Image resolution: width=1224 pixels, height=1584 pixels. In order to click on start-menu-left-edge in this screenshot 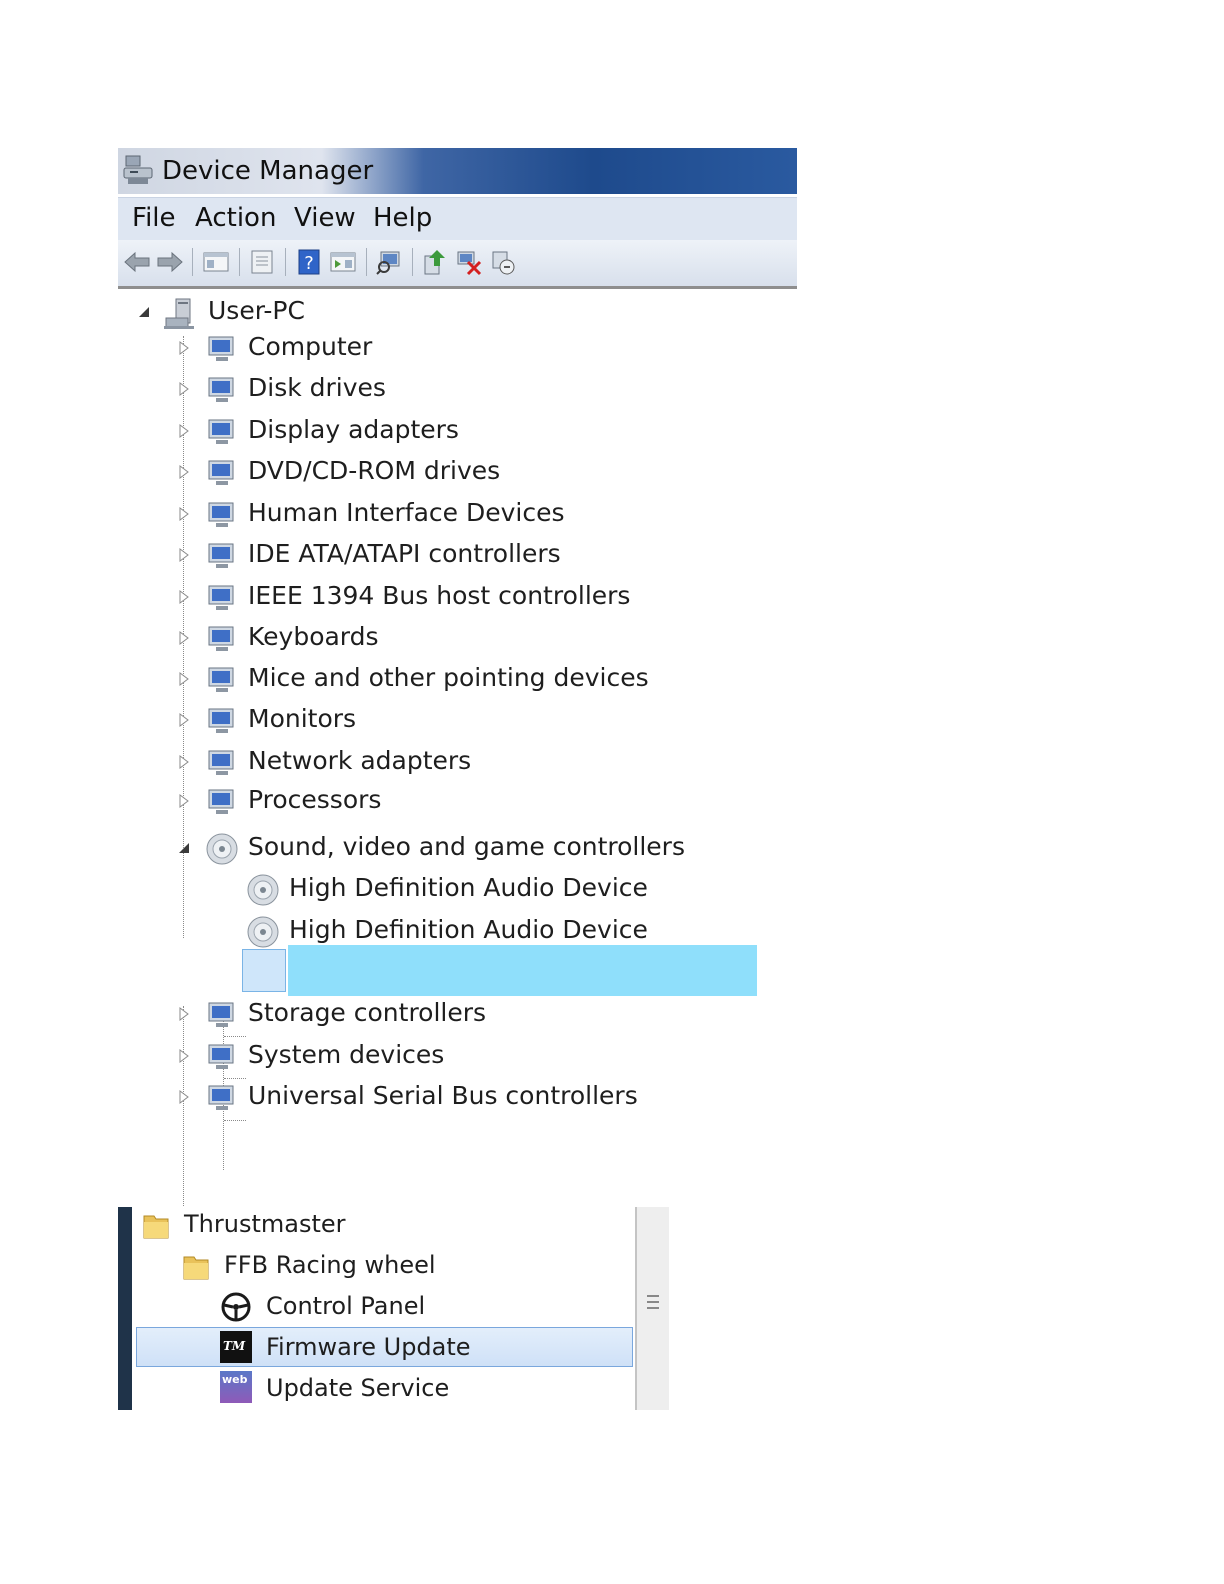, I will do `click(125, 1308)`.